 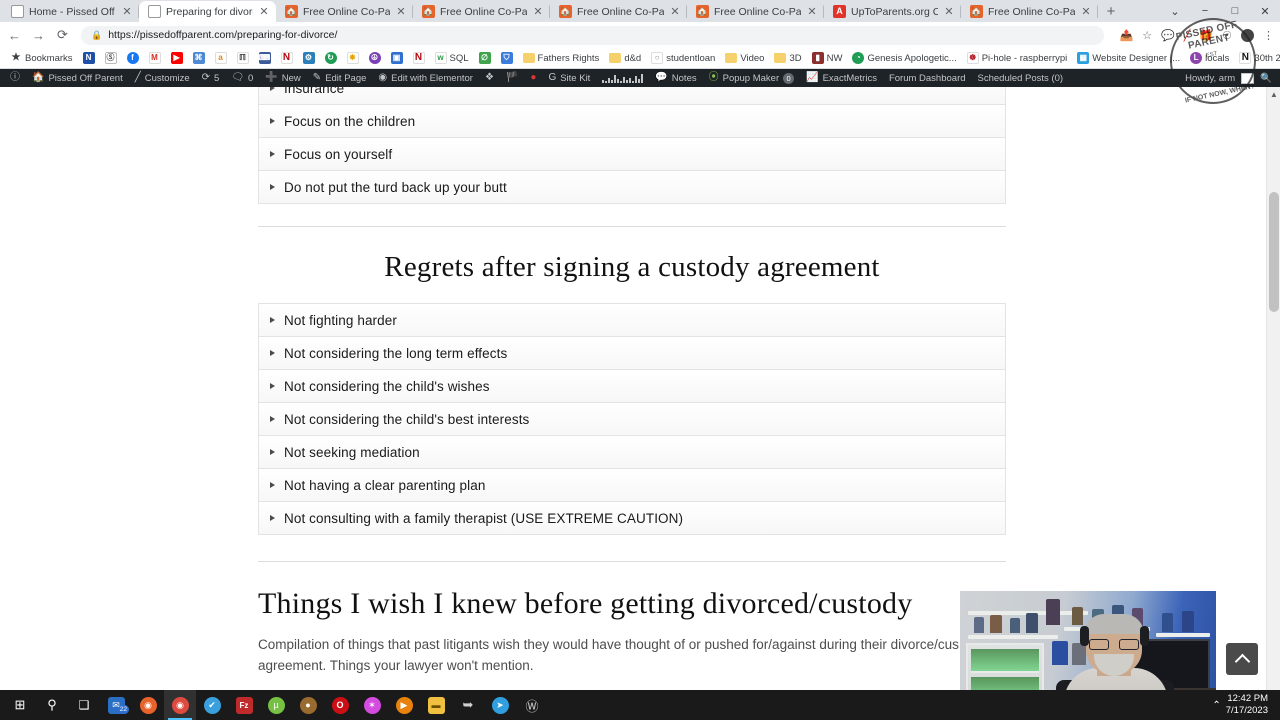 I want to click on reload-icon: ⟳, so click(x=62, y=35).